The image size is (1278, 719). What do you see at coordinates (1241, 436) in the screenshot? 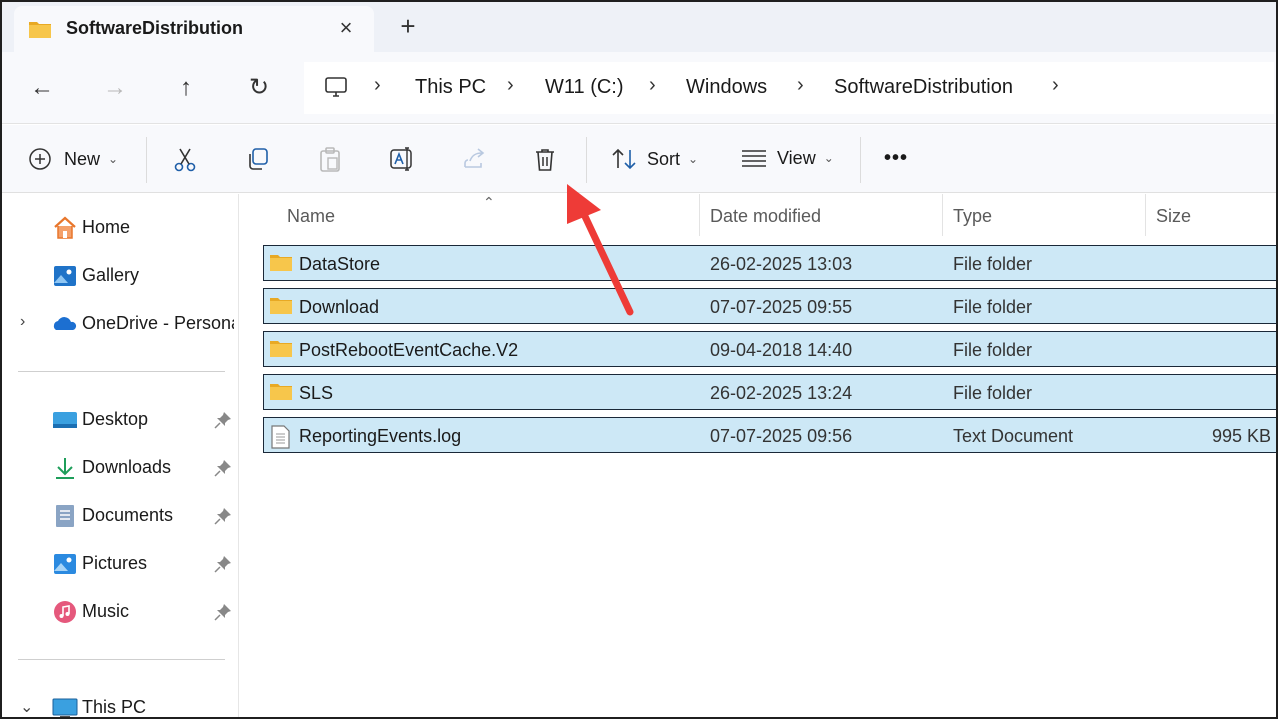
I see `file-size: 995 KB` at bounding box center [1241, 436].